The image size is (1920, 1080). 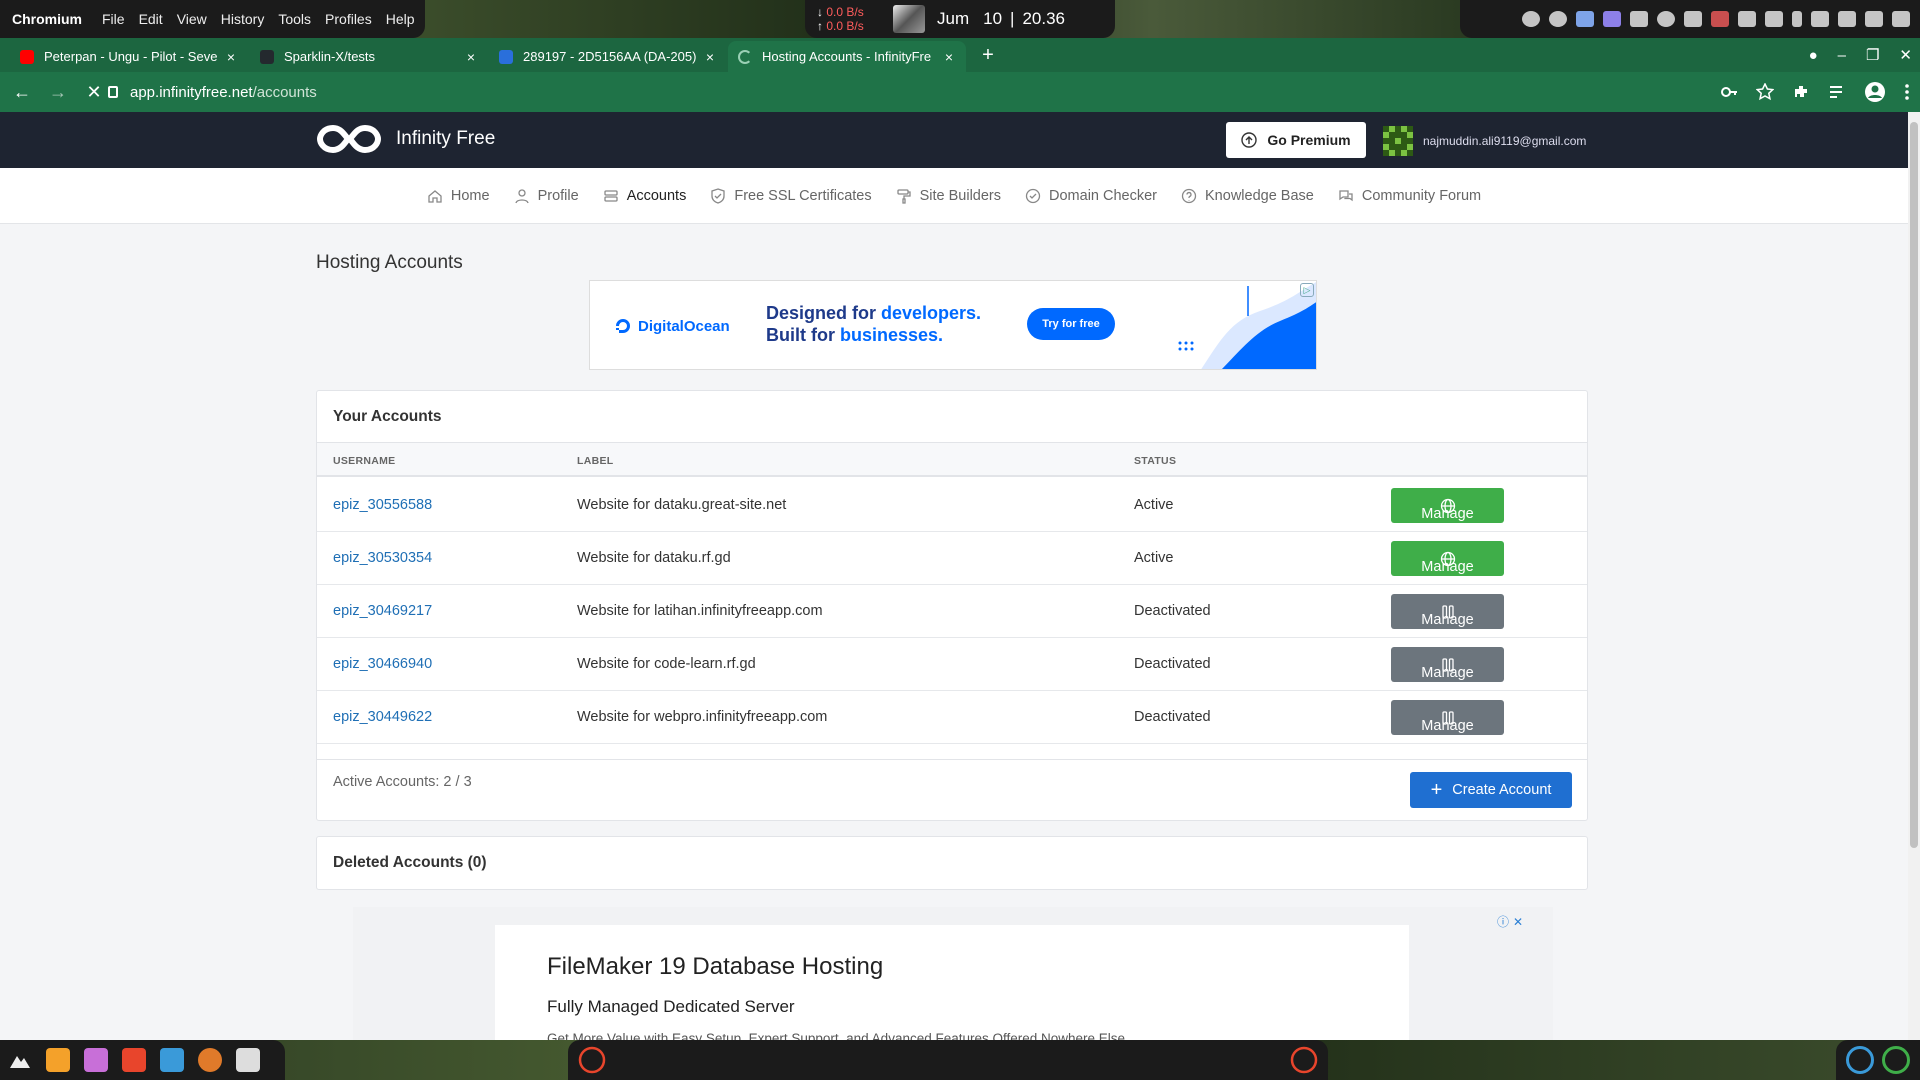 I want to click on folder-icon, so click(x=58, y=1060).